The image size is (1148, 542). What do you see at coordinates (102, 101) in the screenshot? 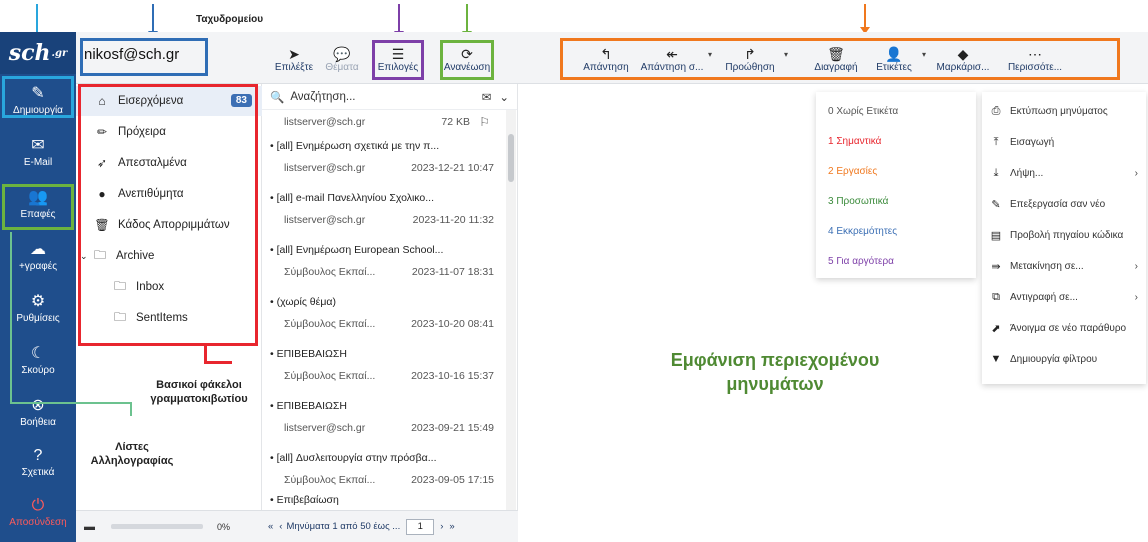
I see `inbox-icon: ⌂` at bounding box center [102, 101].